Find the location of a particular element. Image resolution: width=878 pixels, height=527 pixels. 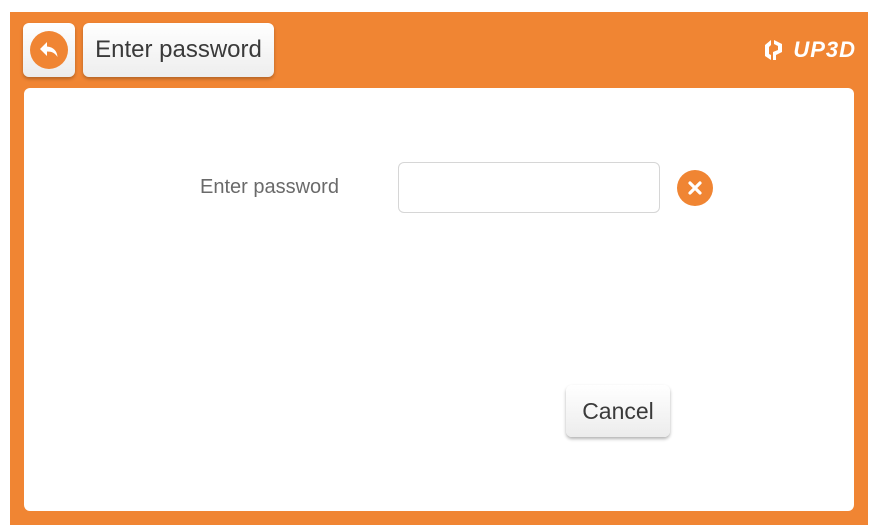

back-arrow-icon is located at coordinates (49, 49).